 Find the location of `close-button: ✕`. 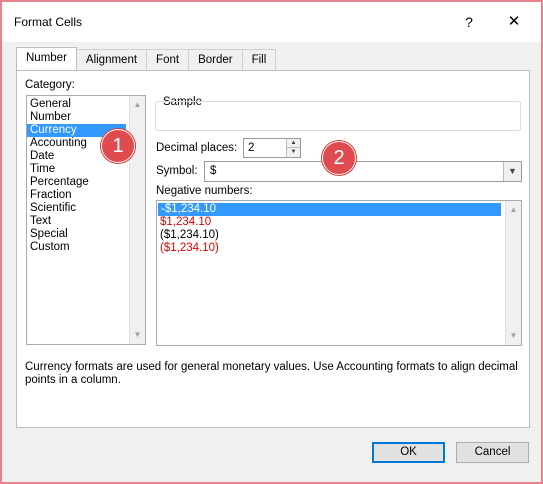

close-button: ✕ is located at coordinates (514, 22).